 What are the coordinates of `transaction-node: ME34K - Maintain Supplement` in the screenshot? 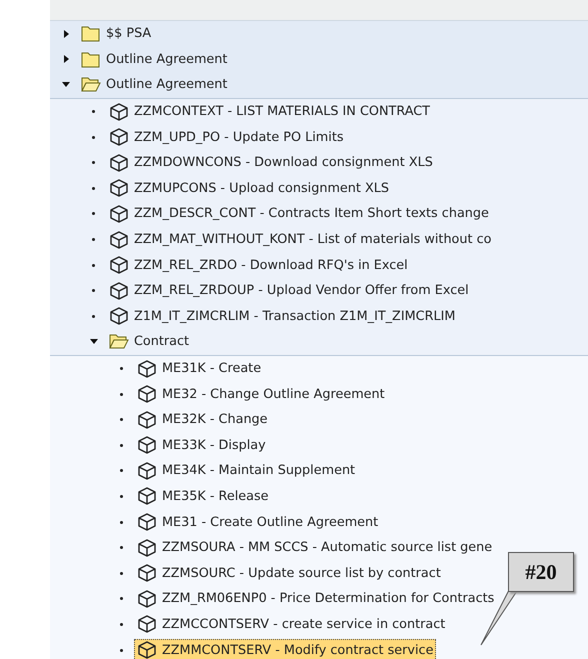 It's located at (246, 471).